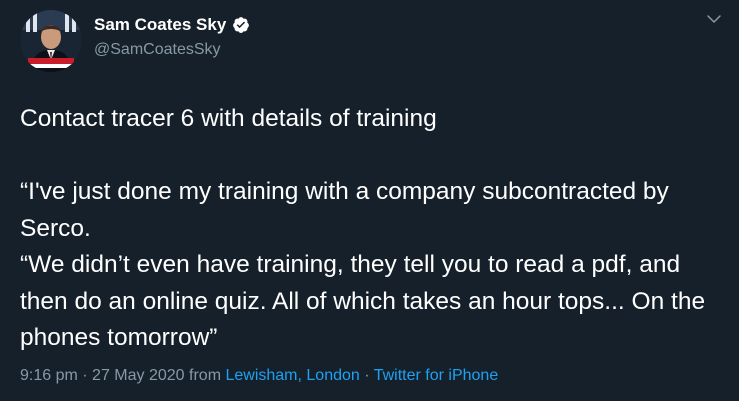 This screenshot has width=739, height=401. I want to click on tweet-header: Sam Coates Sky @SamCoatesSky, so click(369, 41).